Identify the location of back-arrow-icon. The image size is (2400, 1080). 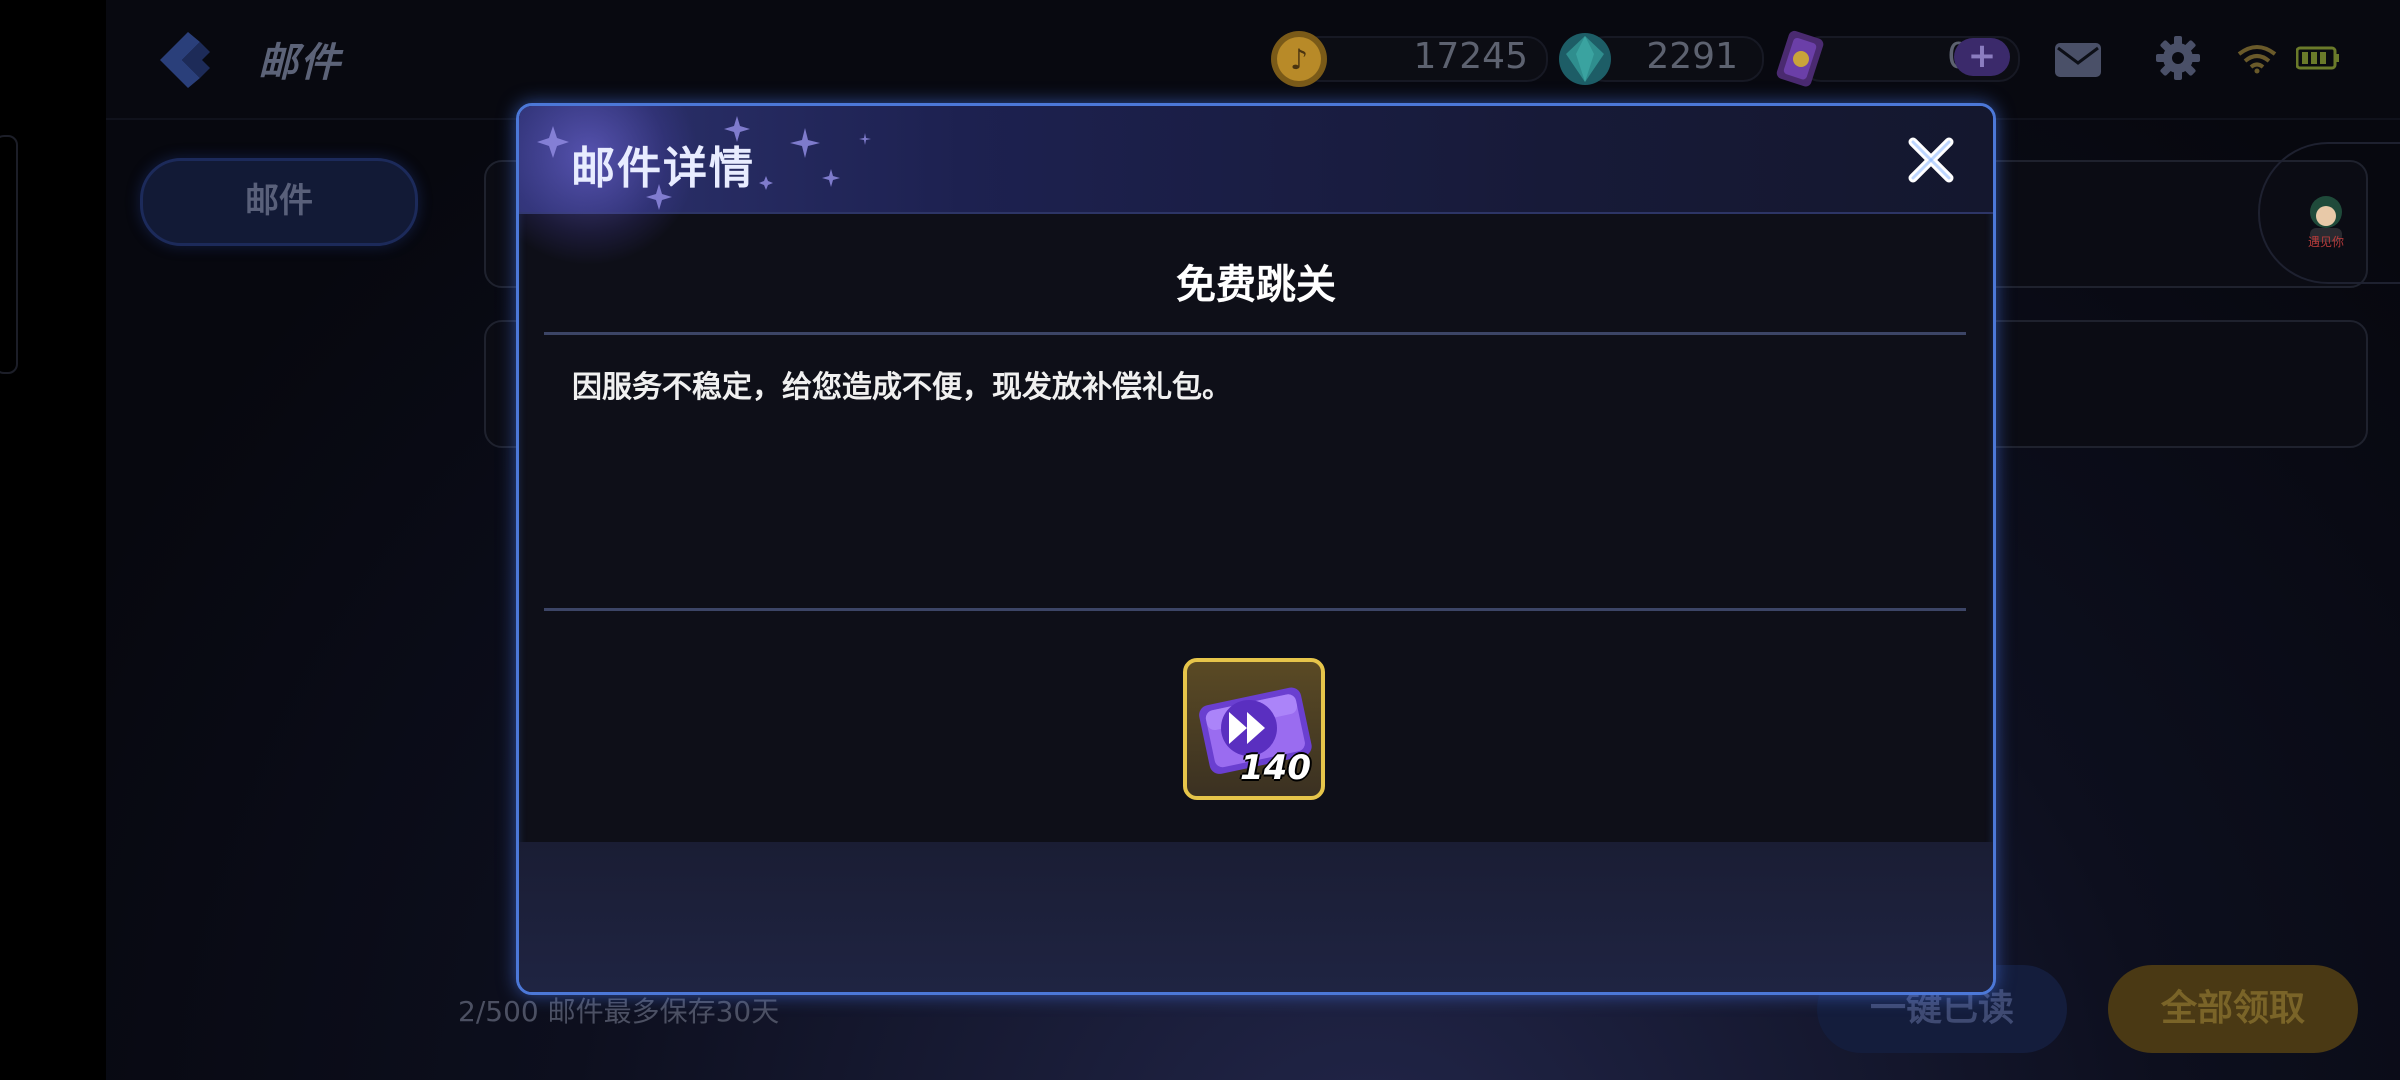
(184, 60).